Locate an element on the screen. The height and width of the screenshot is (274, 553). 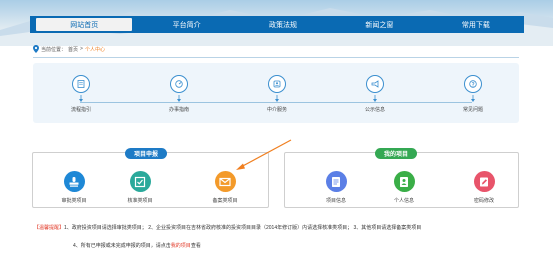
stamp-icon is located at coordinates (74, 181).